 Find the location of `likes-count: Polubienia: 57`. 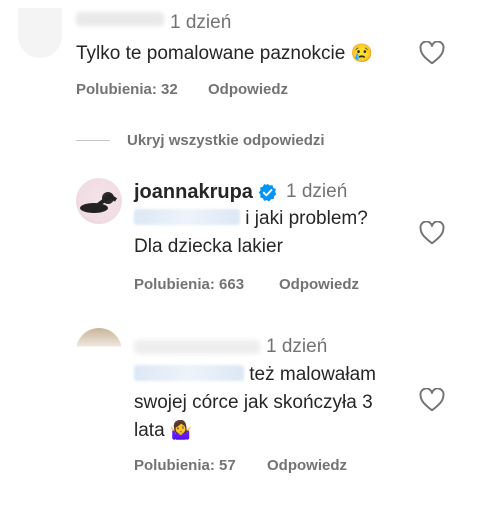

likes-count: Polubienia: 57 is located at coordinates (185, 465).